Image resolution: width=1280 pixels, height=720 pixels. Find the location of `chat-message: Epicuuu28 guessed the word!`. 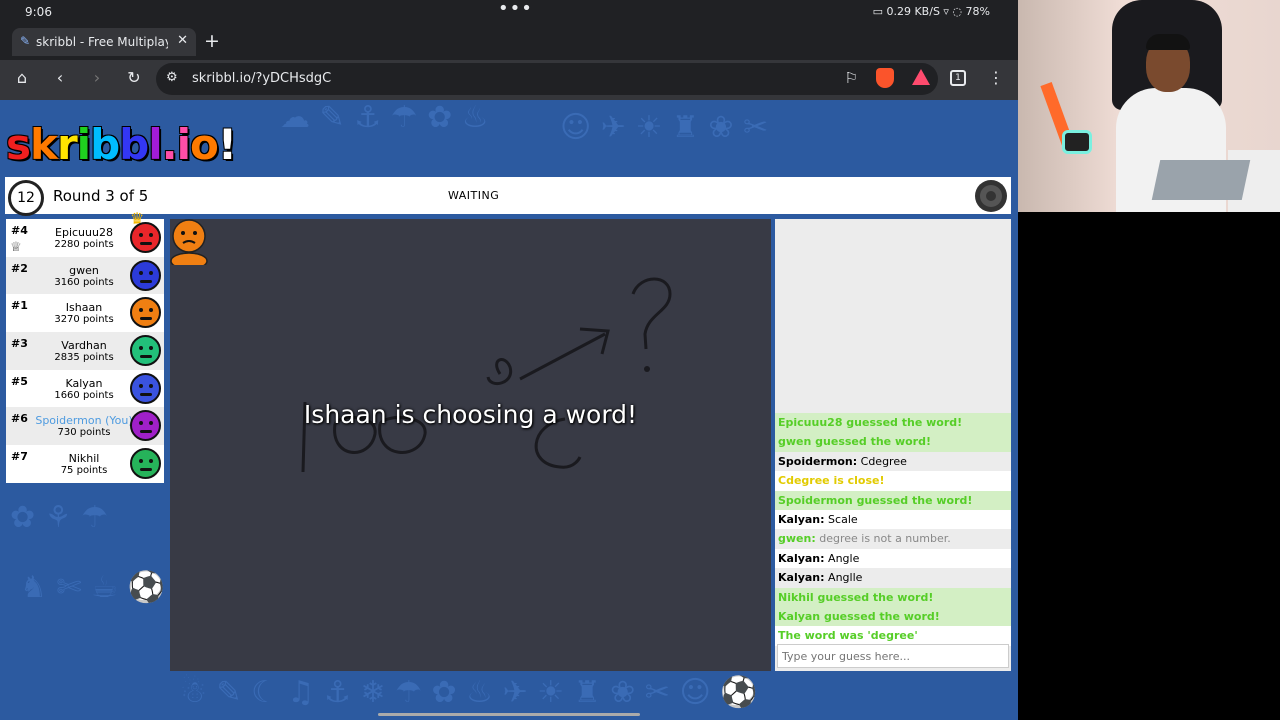

chat-message: Epicuuu28 guessed the word! is located at coordinates (893, 423).